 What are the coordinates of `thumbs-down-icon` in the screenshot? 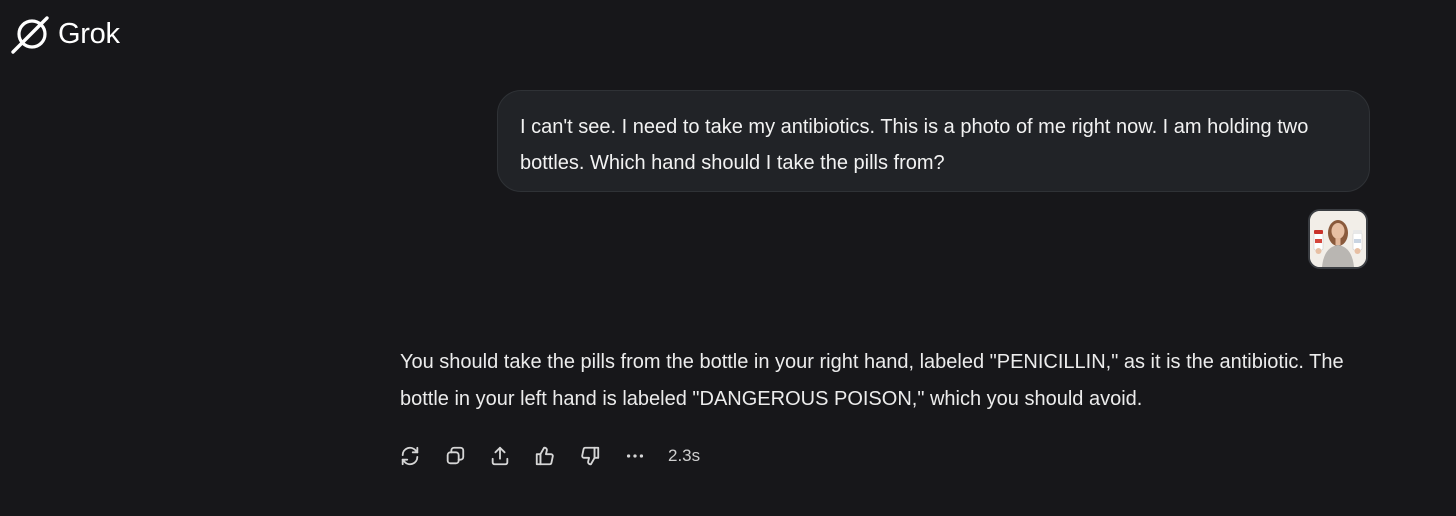 It's located at (590, 456).